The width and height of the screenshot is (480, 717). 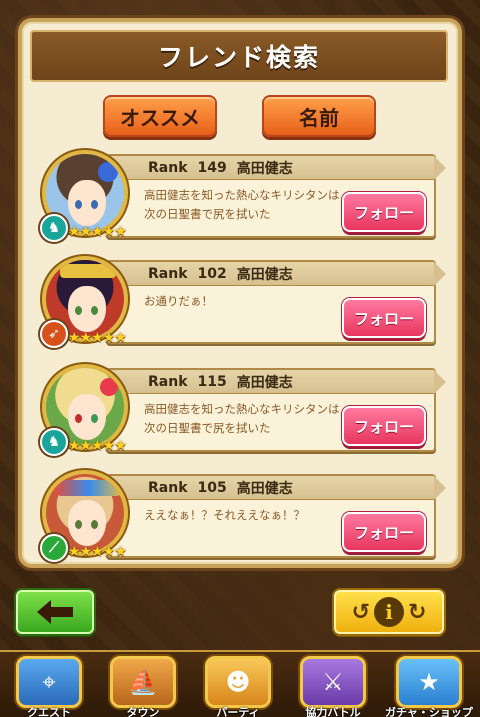 I want to click on nav-quest: ⌖ クエスト, so click(x=49, y=686).